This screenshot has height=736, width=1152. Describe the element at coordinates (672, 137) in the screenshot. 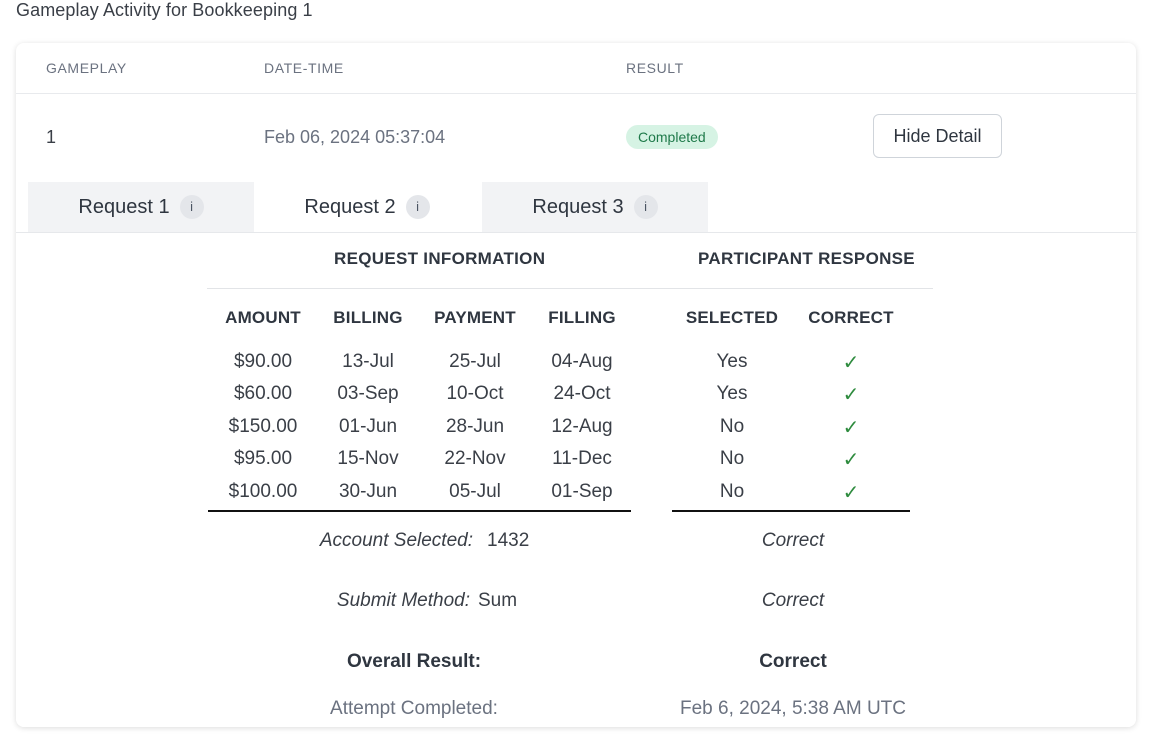

I see `status-badge: Completed` at that location.